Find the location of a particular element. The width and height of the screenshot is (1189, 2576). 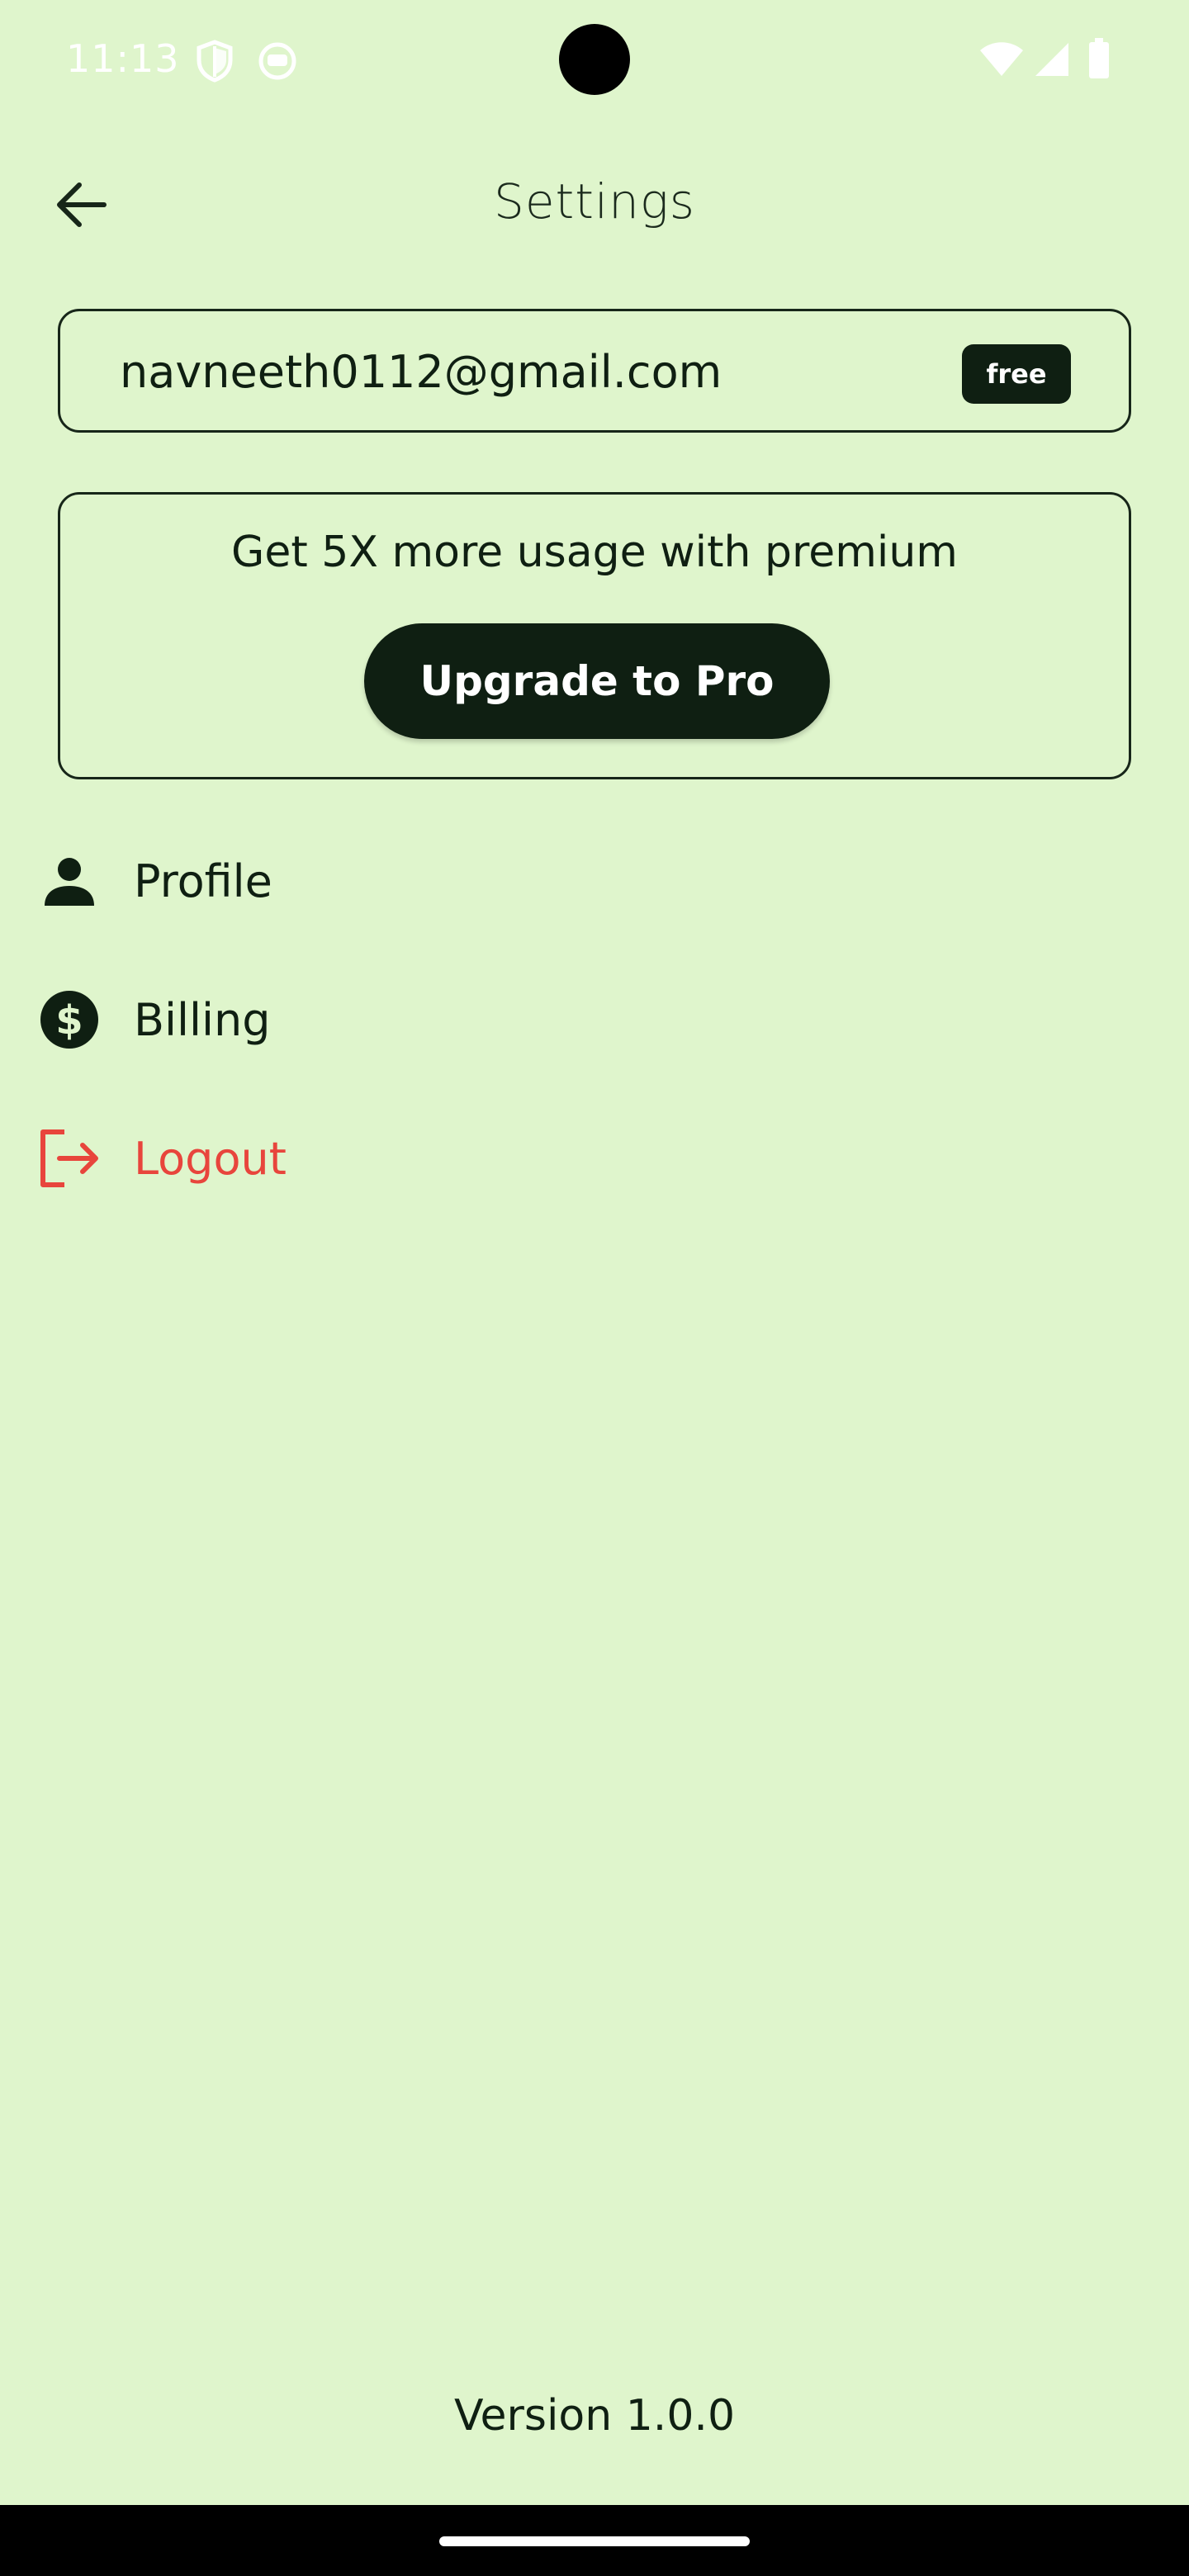

dollar-circle-icon: $ is located at coordinates (69, 1019).